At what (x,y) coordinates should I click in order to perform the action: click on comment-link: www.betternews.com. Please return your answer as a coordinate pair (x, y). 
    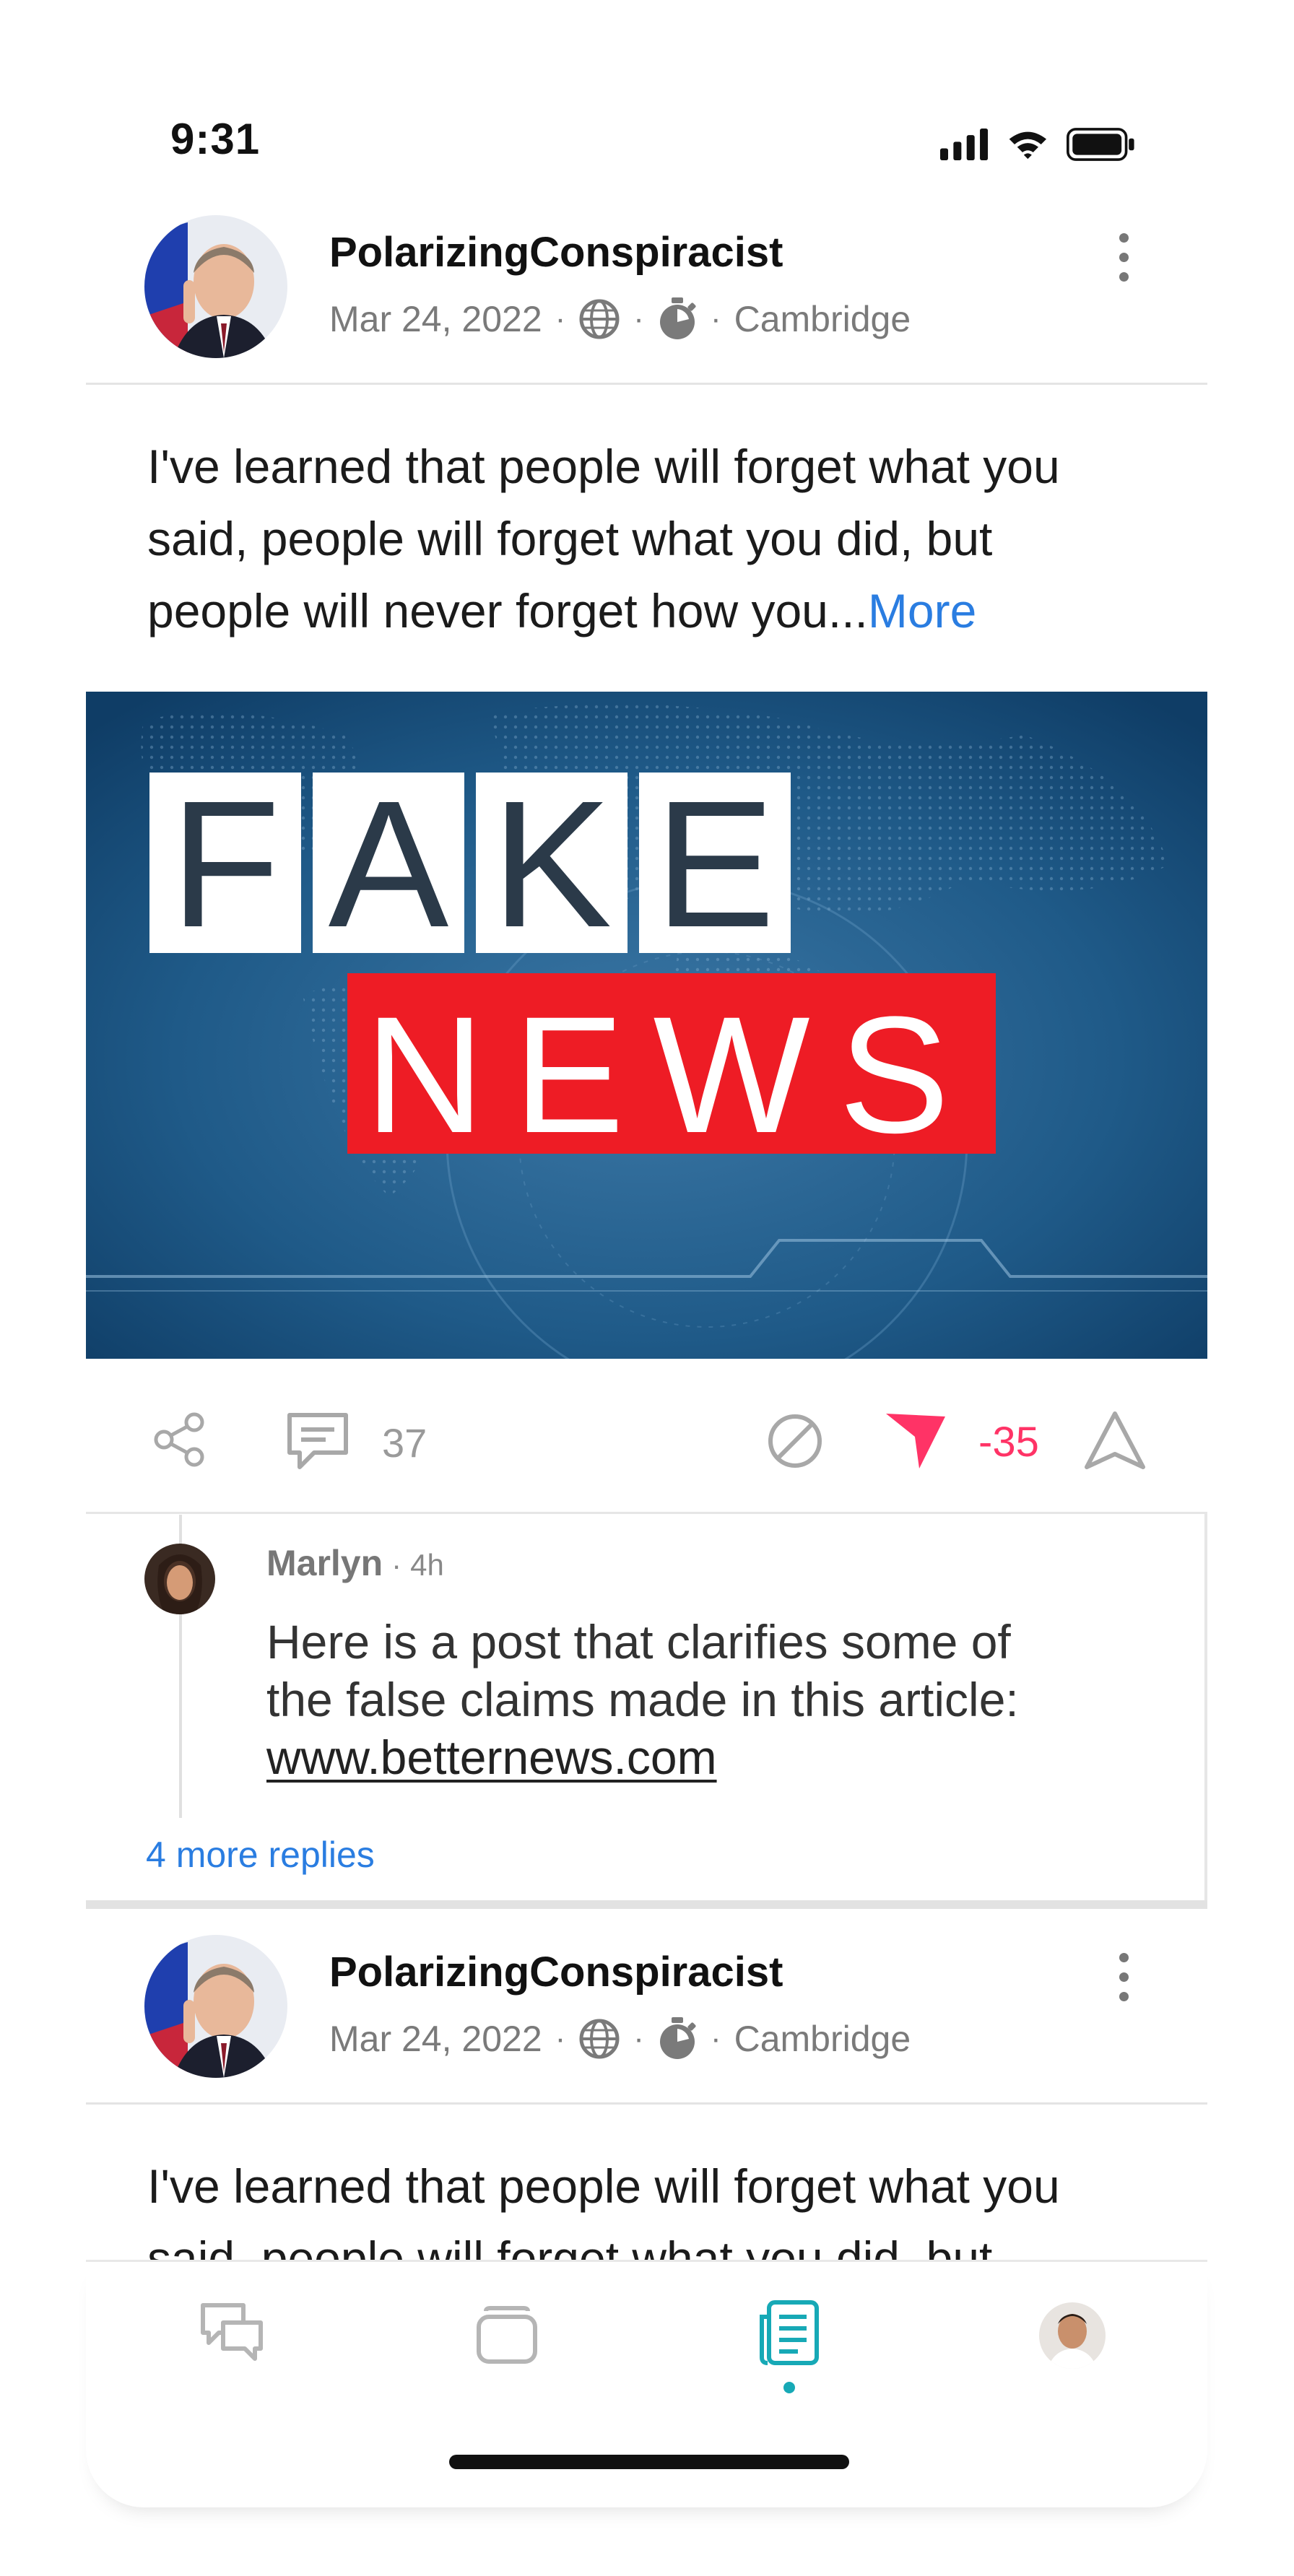
    Looking at the image, I should click on (491, 1757).